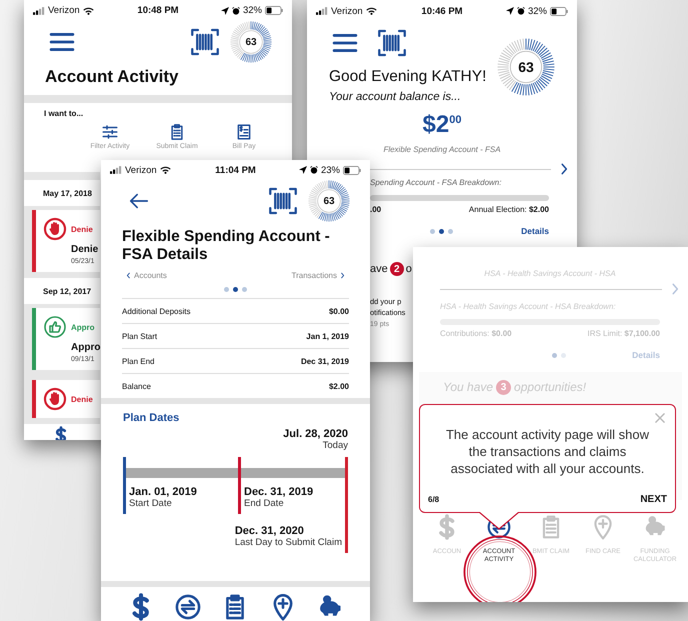  Describe the element at coordinates (151, 503) in the screenshot. I see `milestone-label: Start Date` at that location.